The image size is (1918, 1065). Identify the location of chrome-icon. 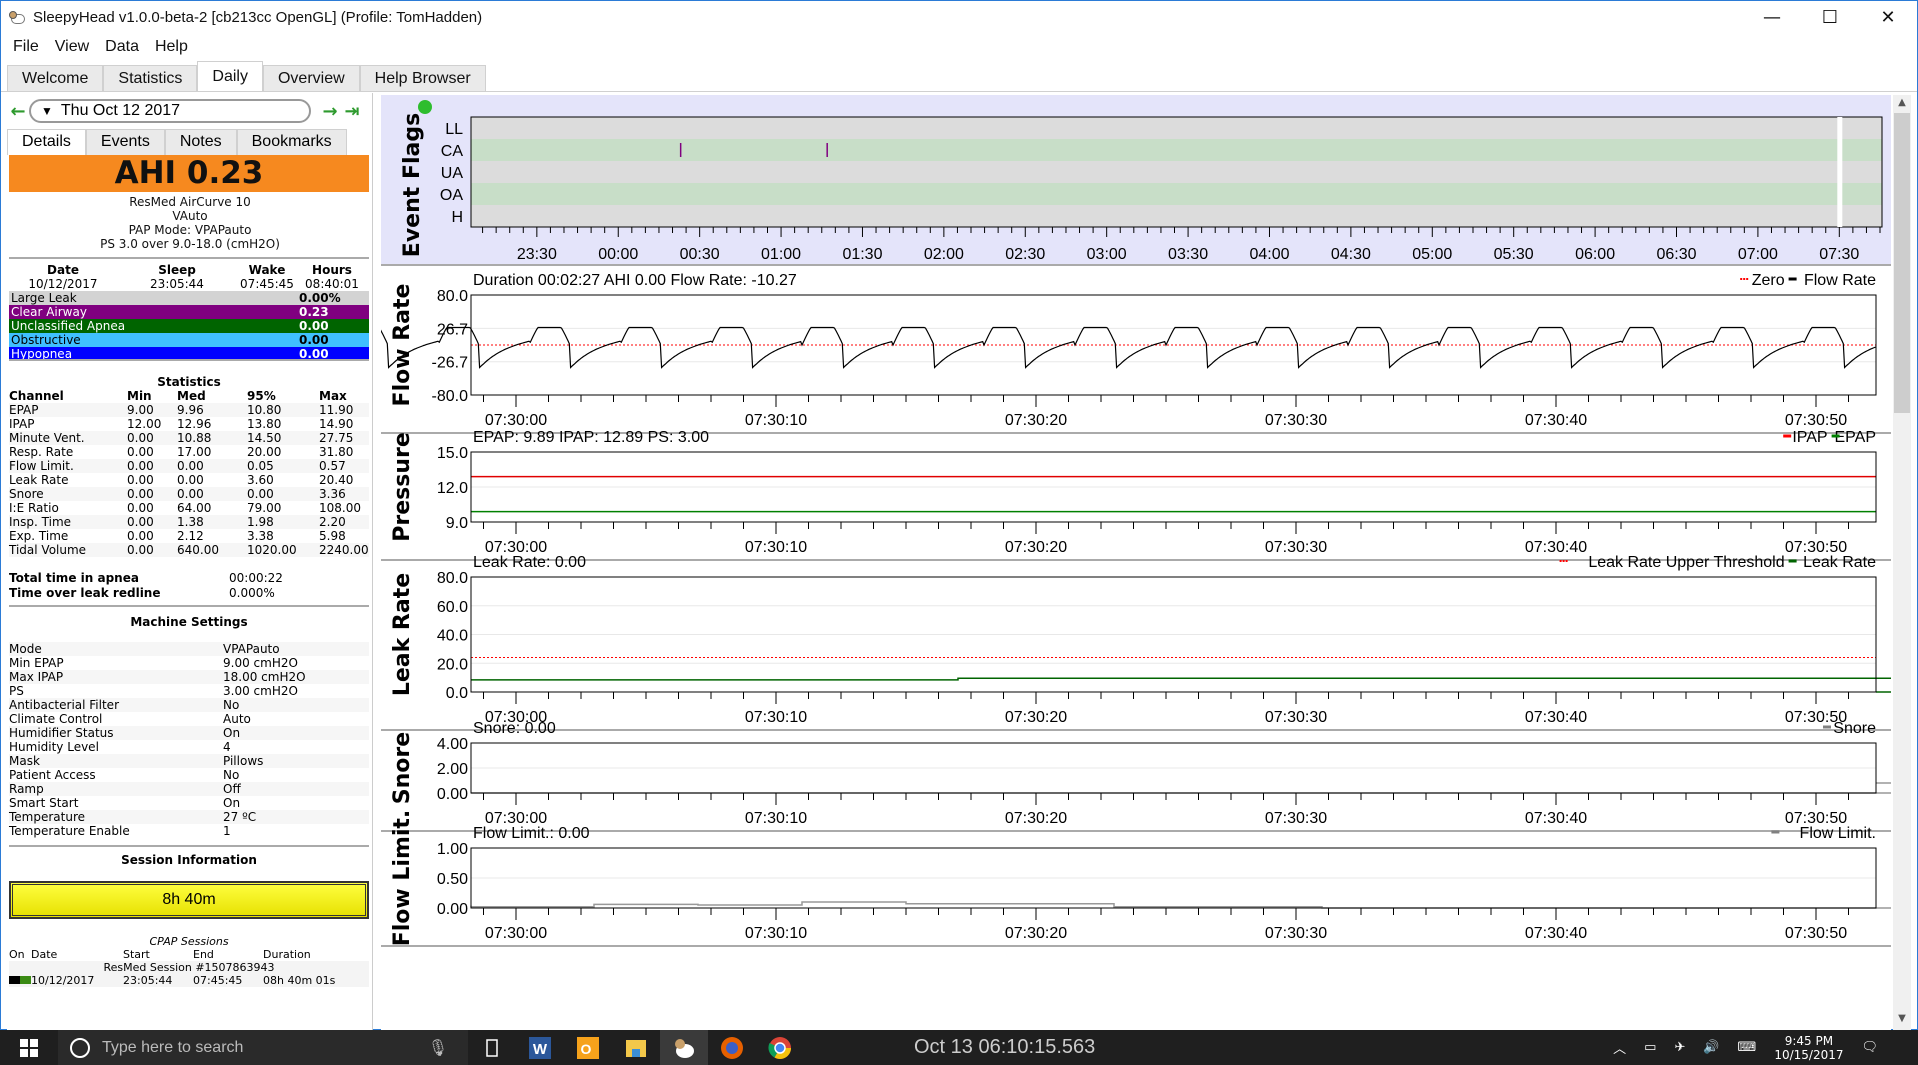
(780, 1047).